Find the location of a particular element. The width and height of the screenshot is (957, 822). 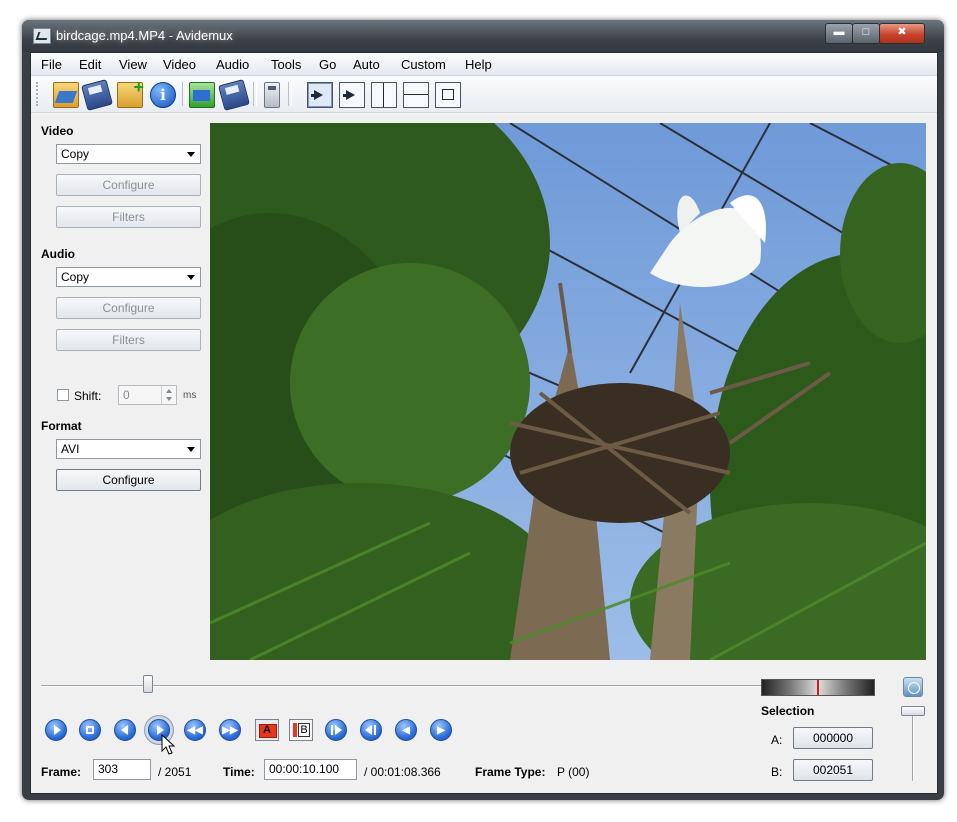

avidemux-app-icon is located at coordinates (42, 36).